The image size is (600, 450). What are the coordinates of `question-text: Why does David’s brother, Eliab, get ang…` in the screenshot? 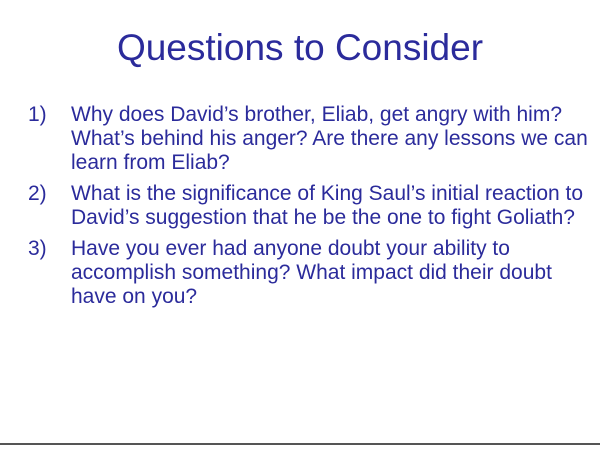 It's located at (329, 138).